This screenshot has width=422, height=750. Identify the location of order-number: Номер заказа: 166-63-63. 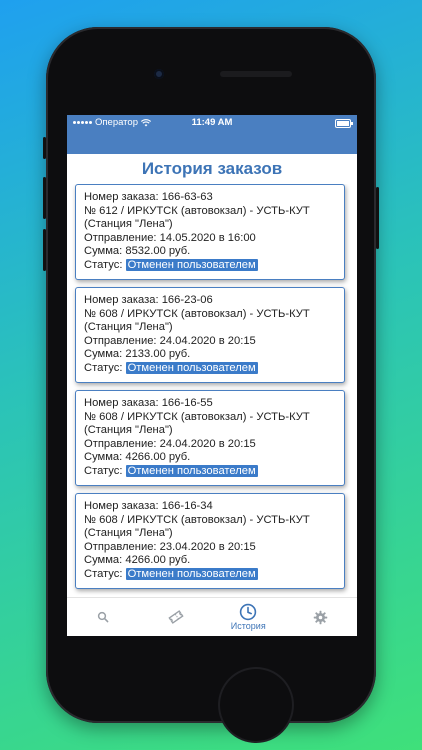
(148, 197).